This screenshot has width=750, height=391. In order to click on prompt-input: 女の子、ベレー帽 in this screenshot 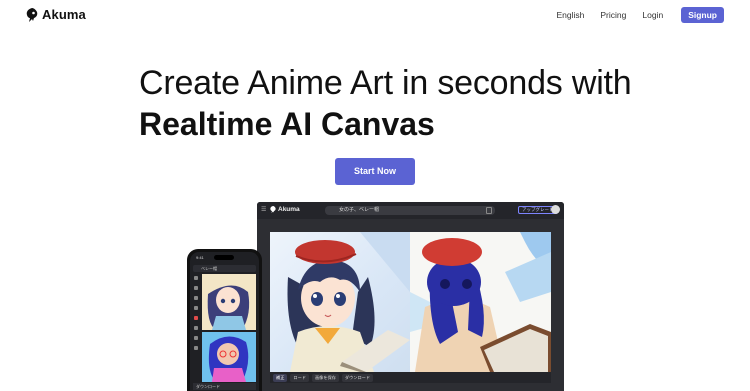, I will do `click(410, 210)`.